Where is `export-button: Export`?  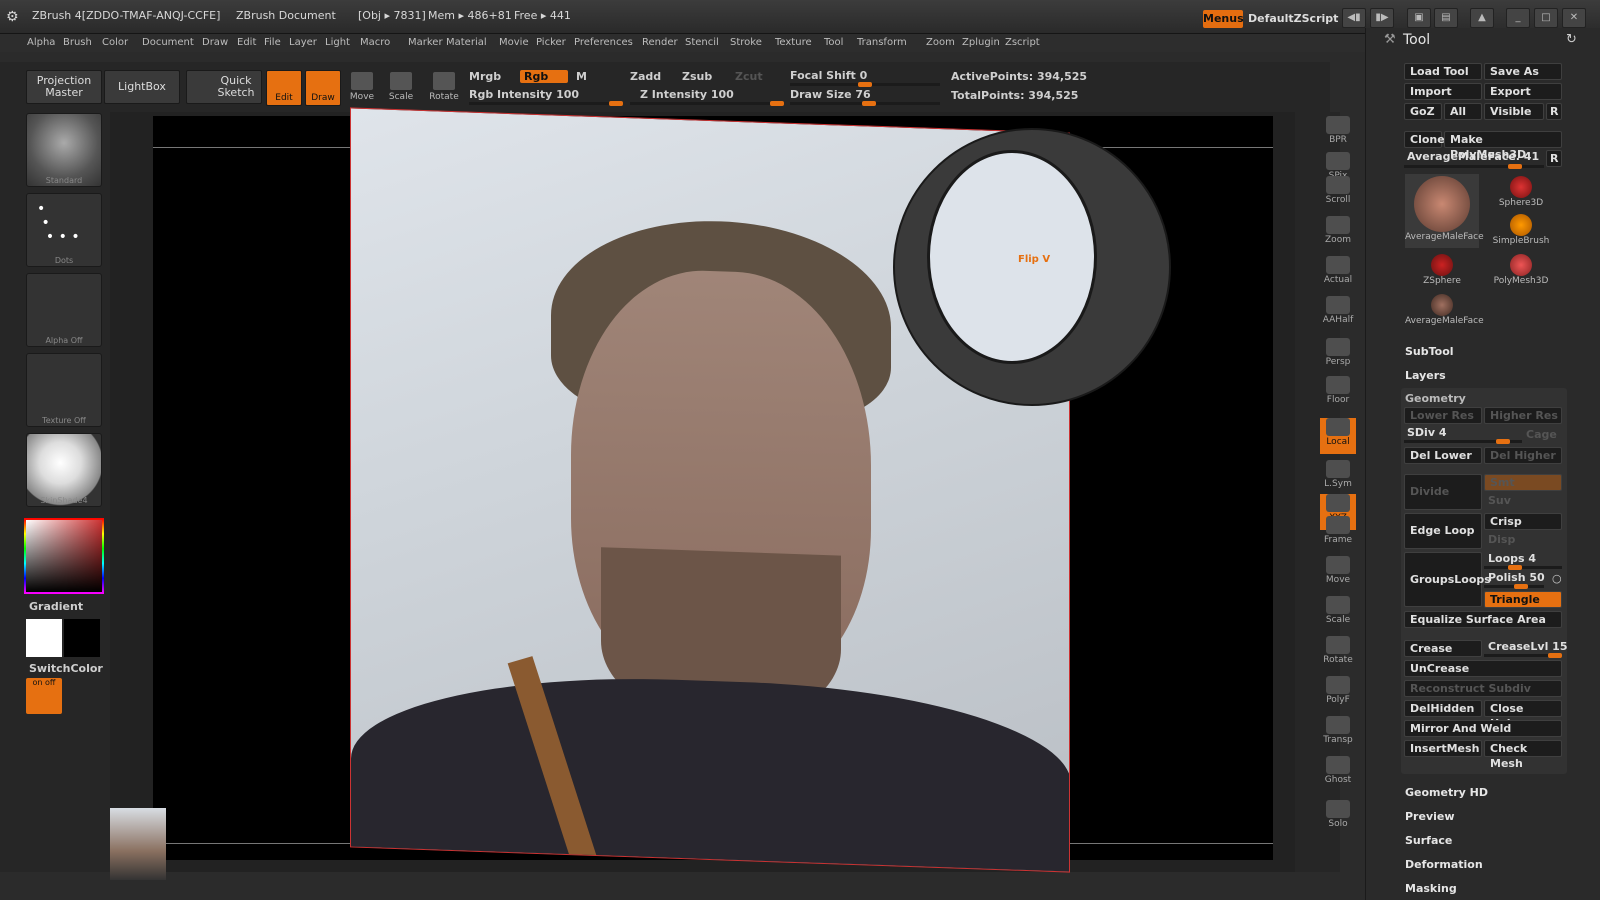 export-button: Export is located at coordinates (1523, 91).